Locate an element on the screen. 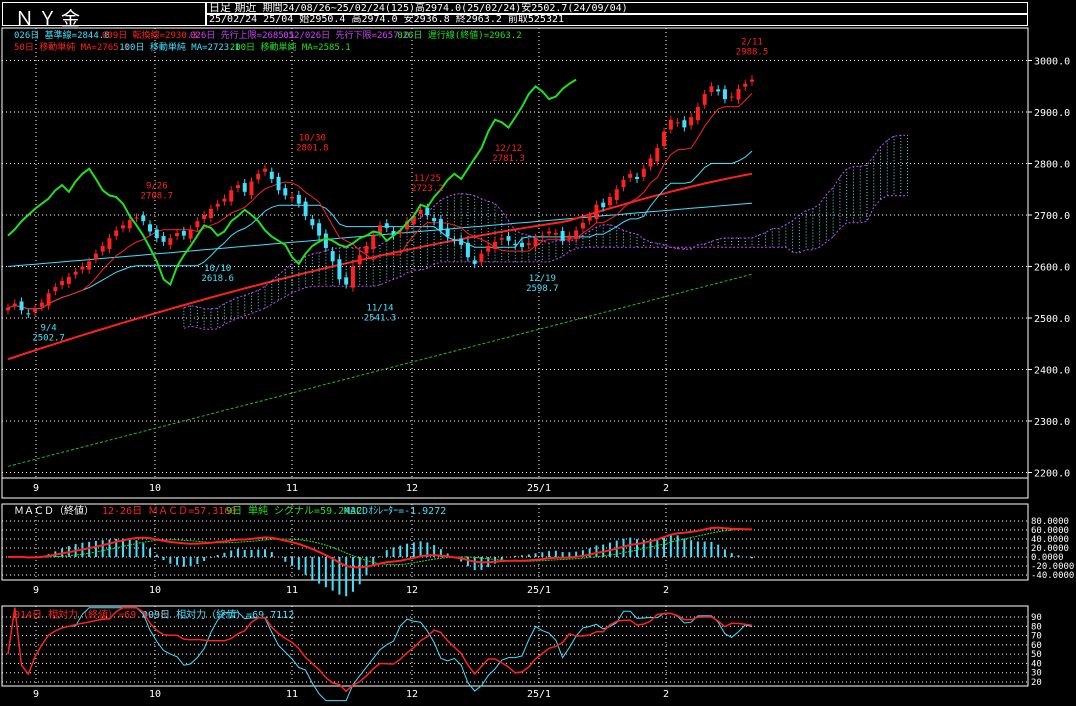 This screenshot has height=706, width=1076. macd-ytick-label: -40.0000 is located at coordinates (1052, 576).